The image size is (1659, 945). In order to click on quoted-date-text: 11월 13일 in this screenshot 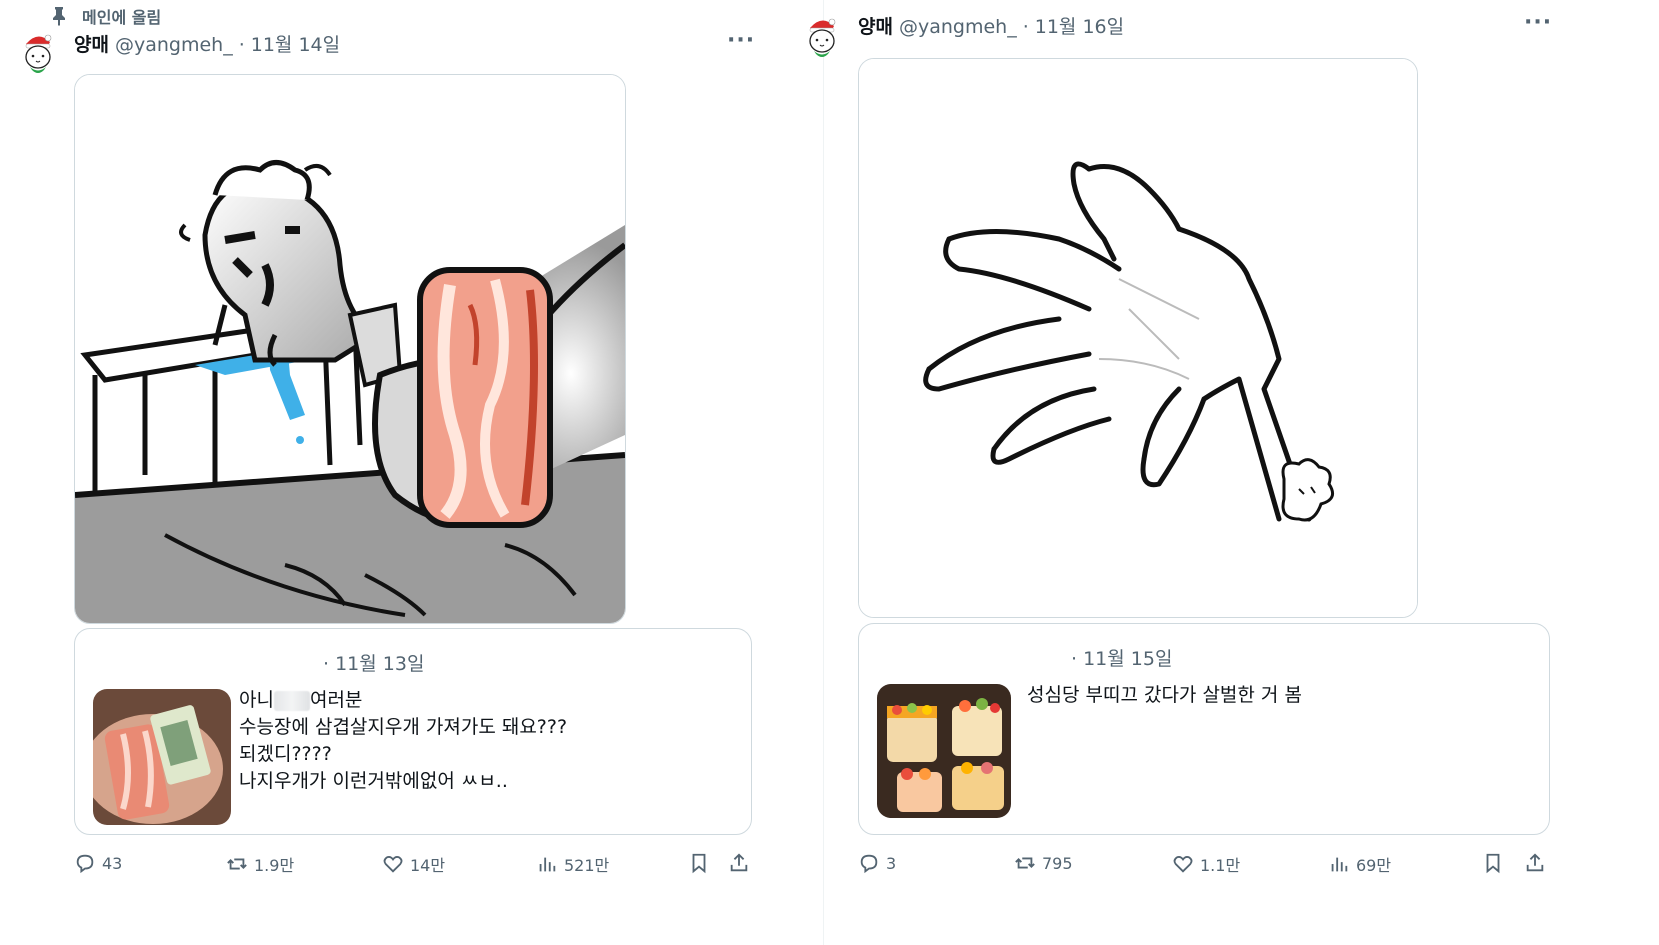, I will do `click(380, 664)`.